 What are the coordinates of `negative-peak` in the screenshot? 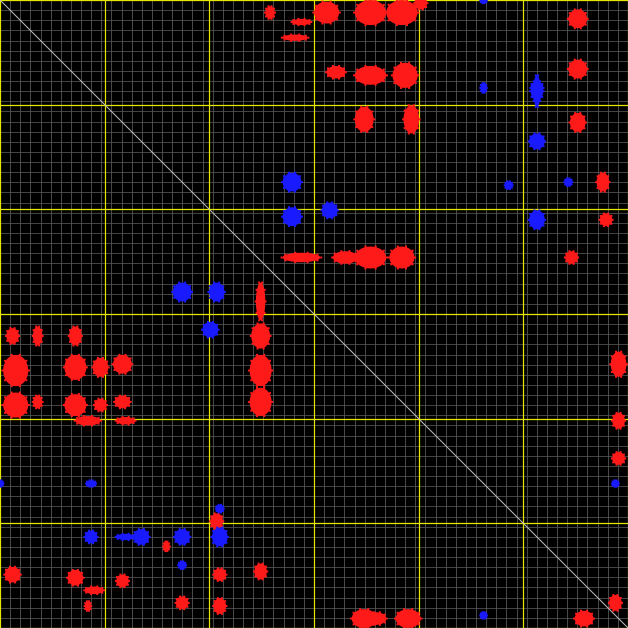 It's located at (2, 483).